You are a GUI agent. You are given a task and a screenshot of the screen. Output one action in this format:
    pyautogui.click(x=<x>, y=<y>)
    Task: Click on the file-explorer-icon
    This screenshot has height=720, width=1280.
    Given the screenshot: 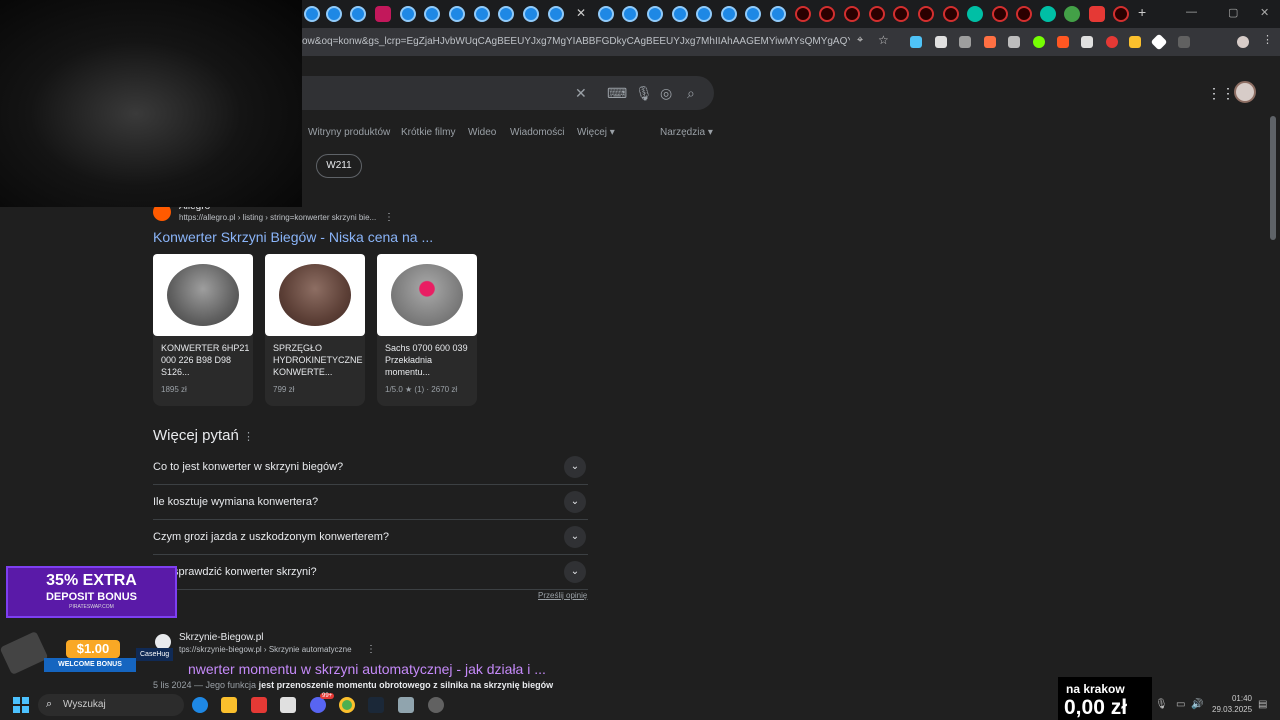 What is the action you would take?
    pyautogui.click(x=229, y=705)
    